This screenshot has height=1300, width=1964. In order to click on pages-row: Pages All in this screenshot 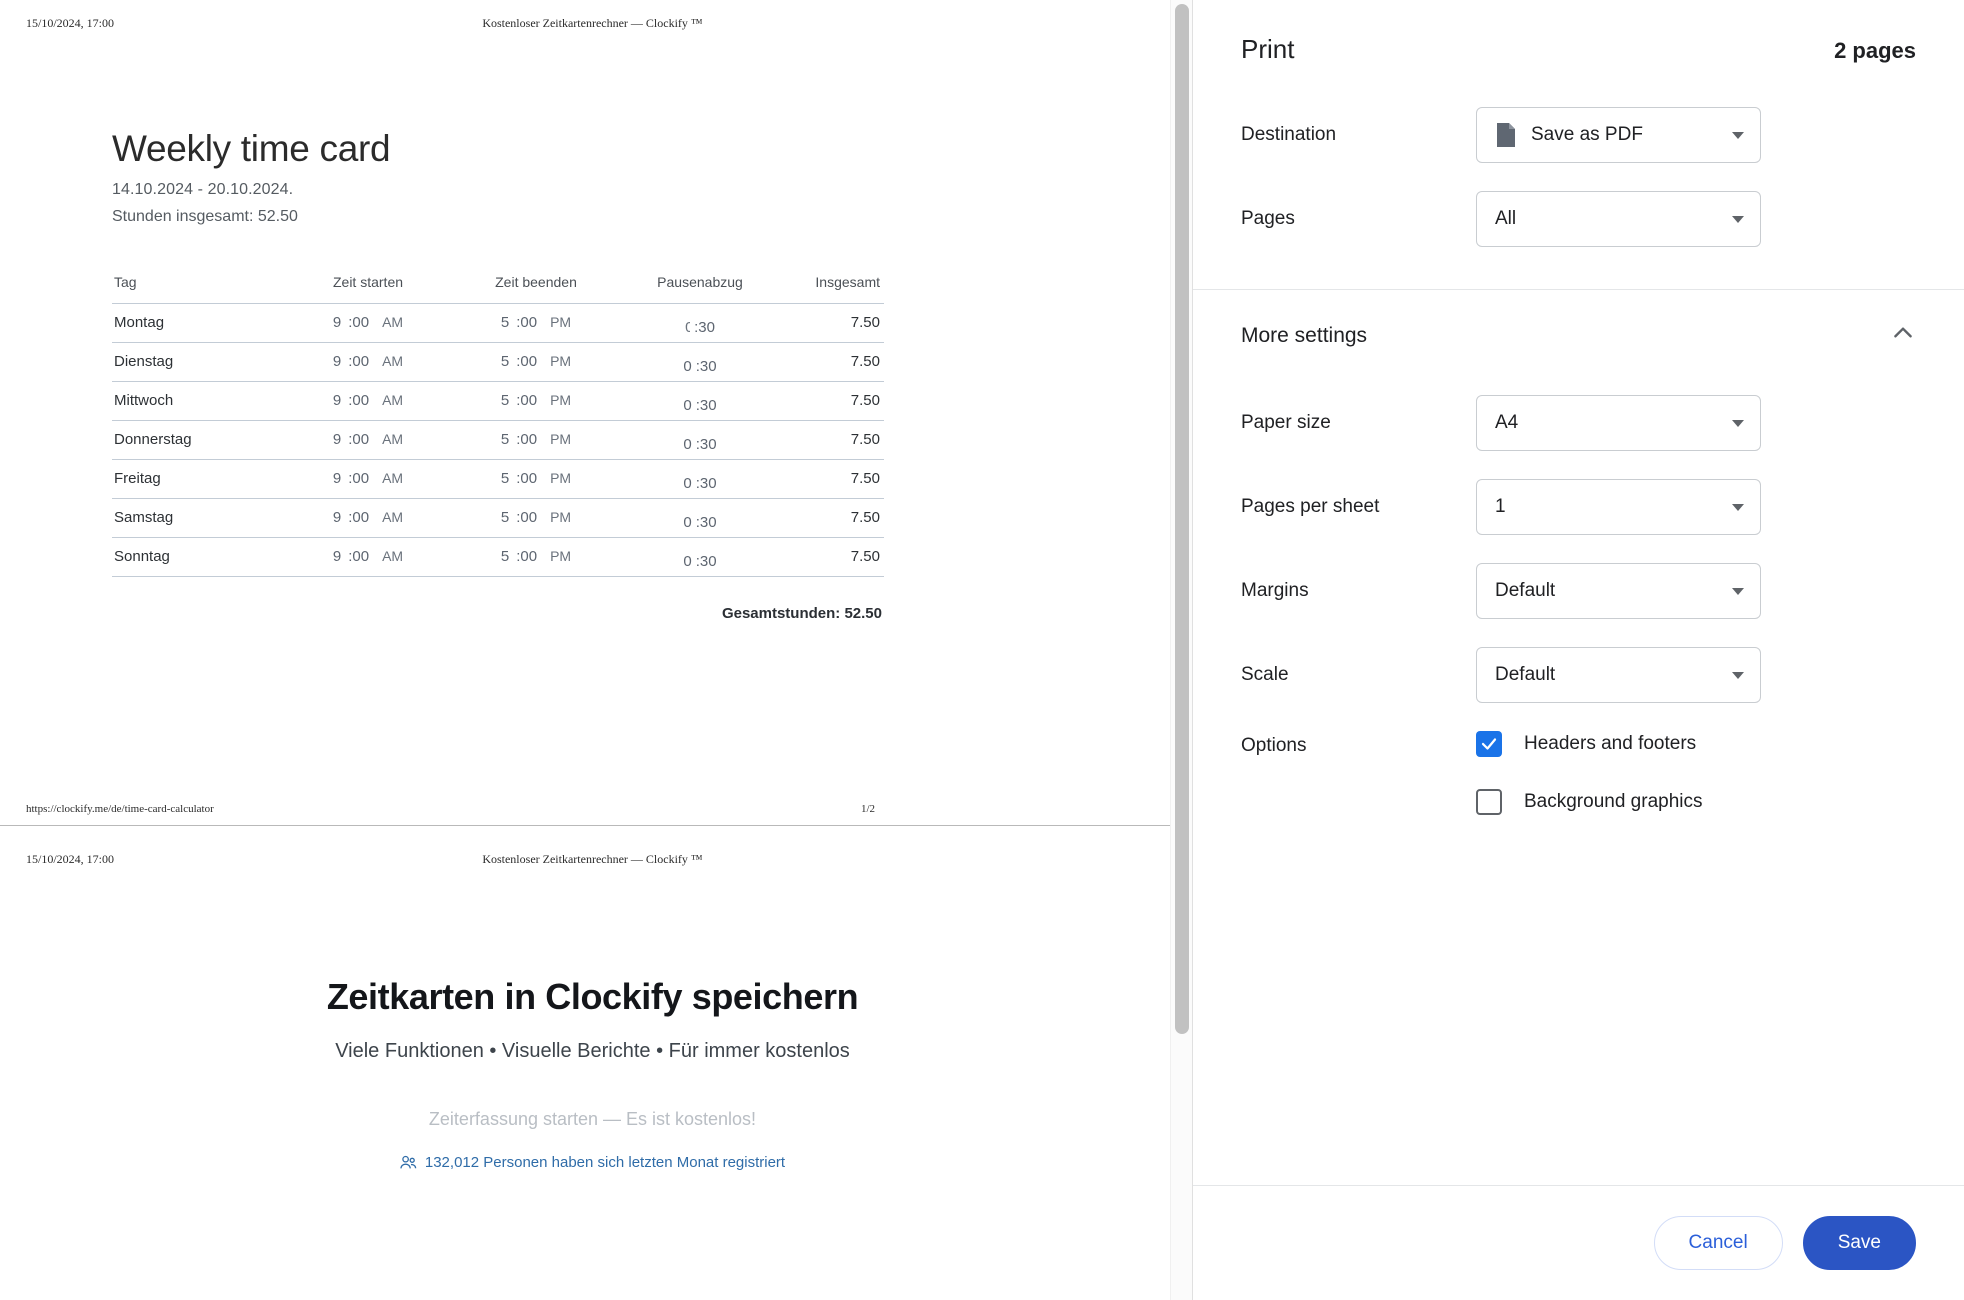, I will do `click(1578, 219)`.